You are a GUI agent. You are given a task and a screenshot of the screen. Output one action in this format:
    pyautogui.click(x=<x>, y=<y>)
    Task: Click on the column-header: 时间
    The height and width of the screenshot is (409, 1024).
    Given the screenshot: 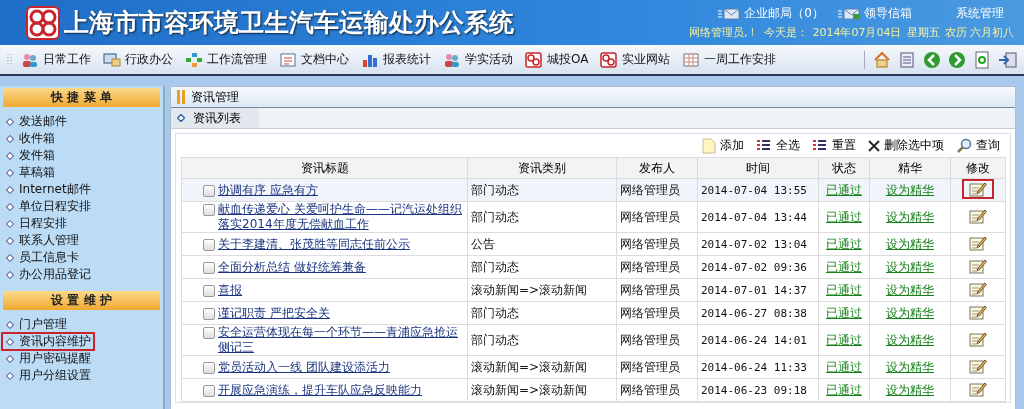 What is the action you would take?
    pyautogui.click(x=758, y=168)
    